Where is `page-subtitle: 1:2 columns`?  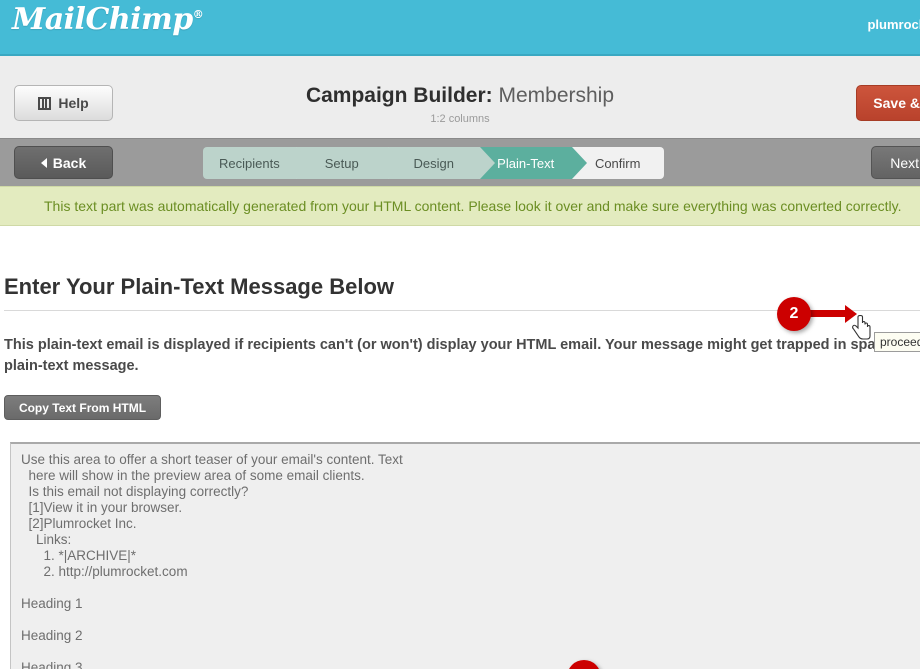 page-subtitle: 1:2 columns is located at coordinates (460, 119).